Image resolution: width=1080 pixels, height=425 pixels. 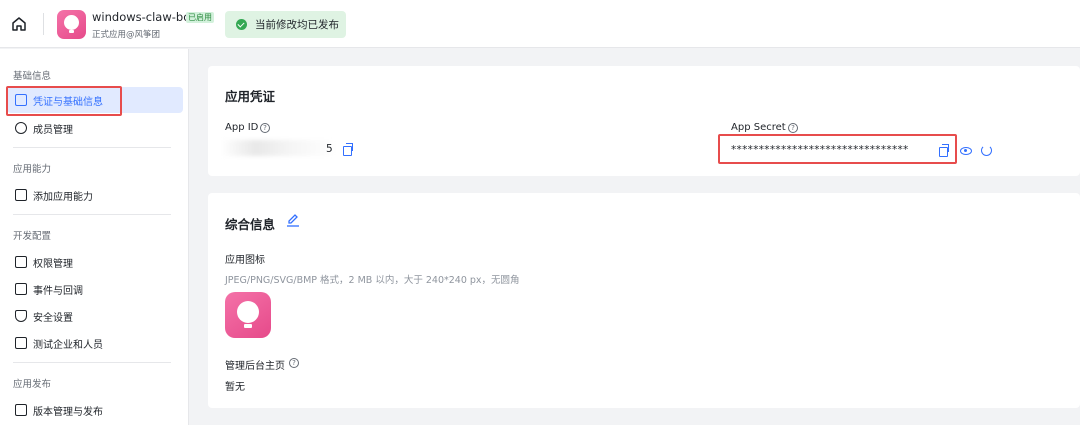 What do you see at coordinates (43, 24) in the screenshot?
I see `header-divider` at bounding box center [43, 24].